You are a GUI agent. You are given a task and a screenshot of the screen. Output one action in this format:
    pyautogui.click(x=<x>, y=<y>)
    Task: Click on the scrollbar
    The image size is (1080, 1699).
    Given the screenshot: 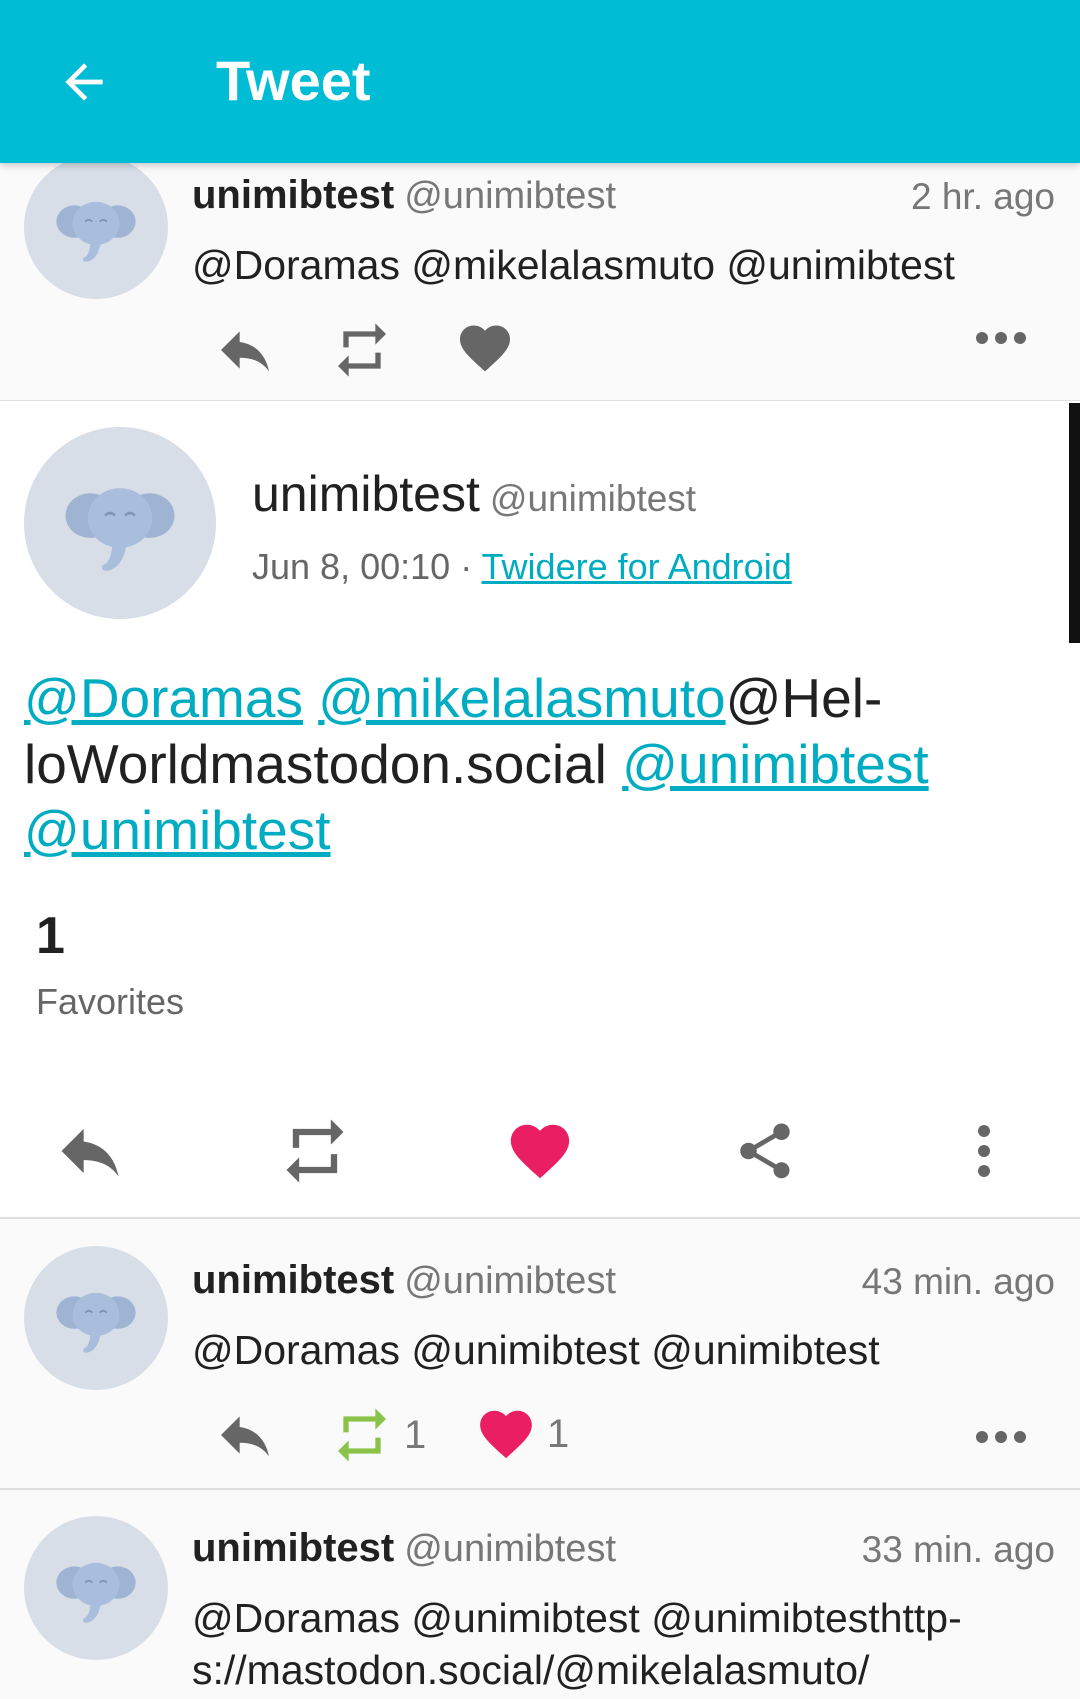 What is the action you would take?
    pyautogui.click(x=1074, y=523)
    